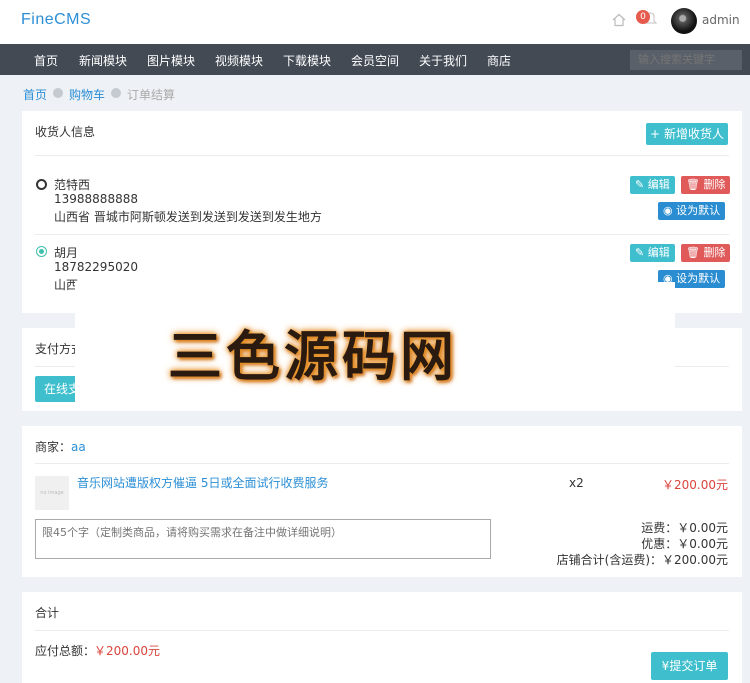 This screenshot has height=683, width=750. I want to click on total-title: 合计, so click(47, 613).